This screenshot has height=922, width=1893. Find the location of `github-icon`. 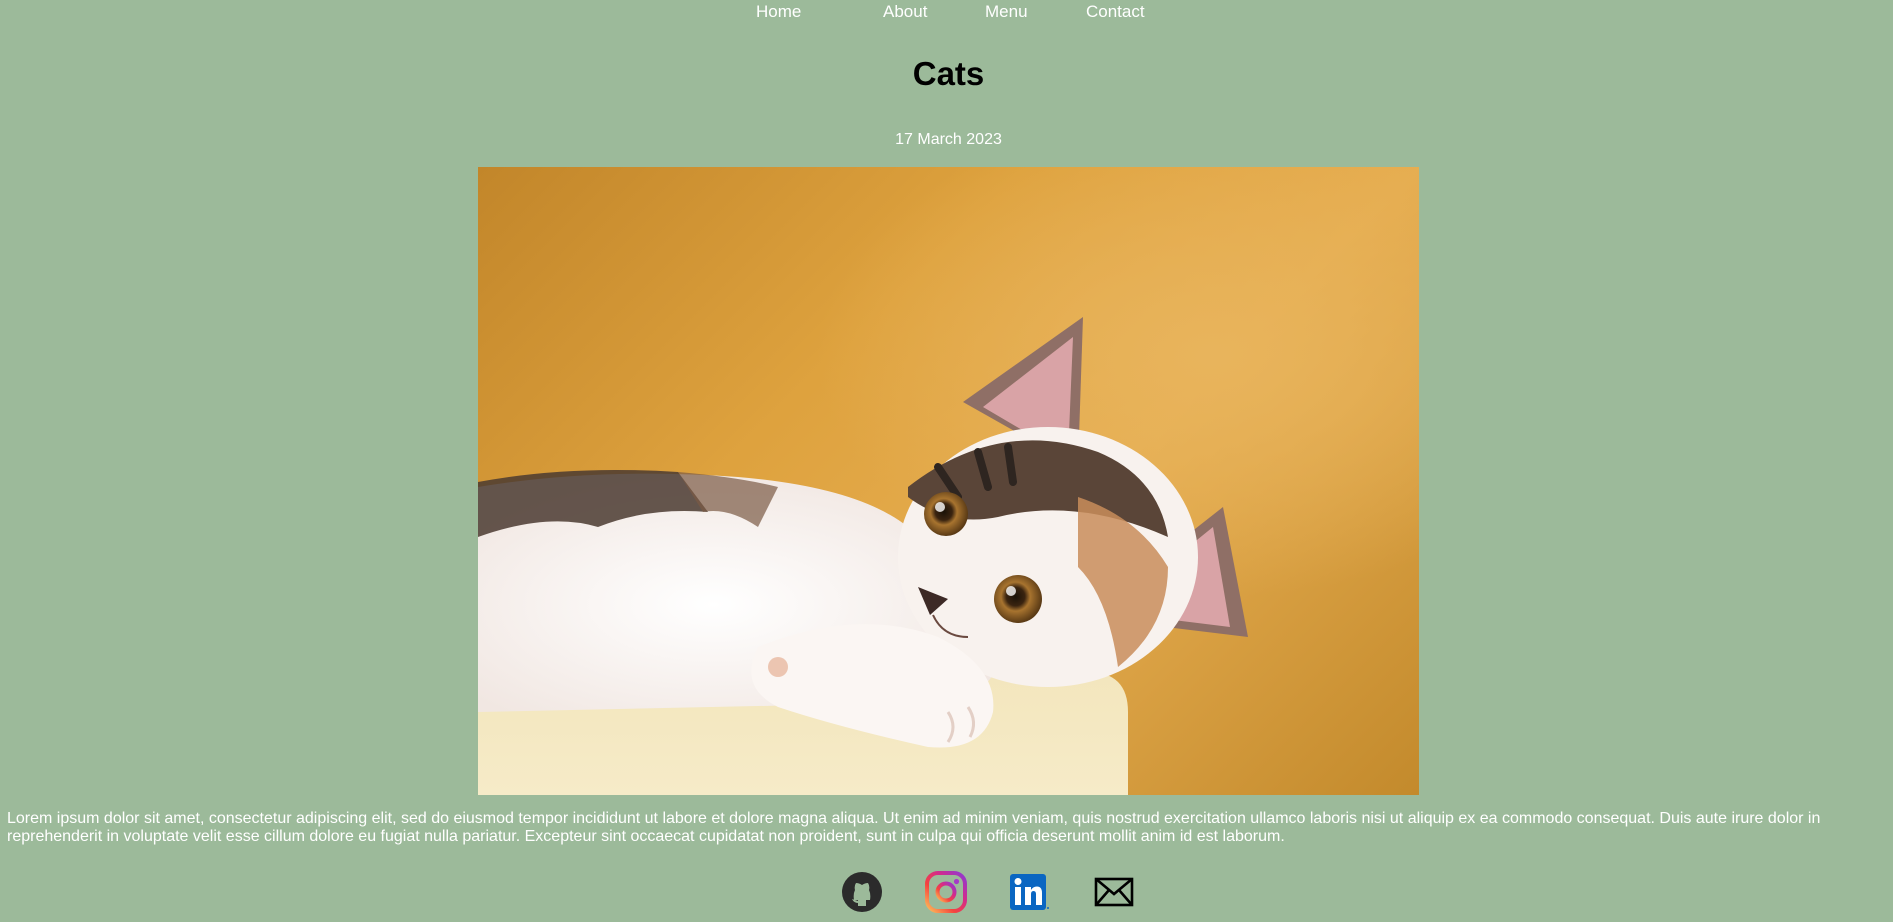

github-icon is located at coordinates (862, 892).